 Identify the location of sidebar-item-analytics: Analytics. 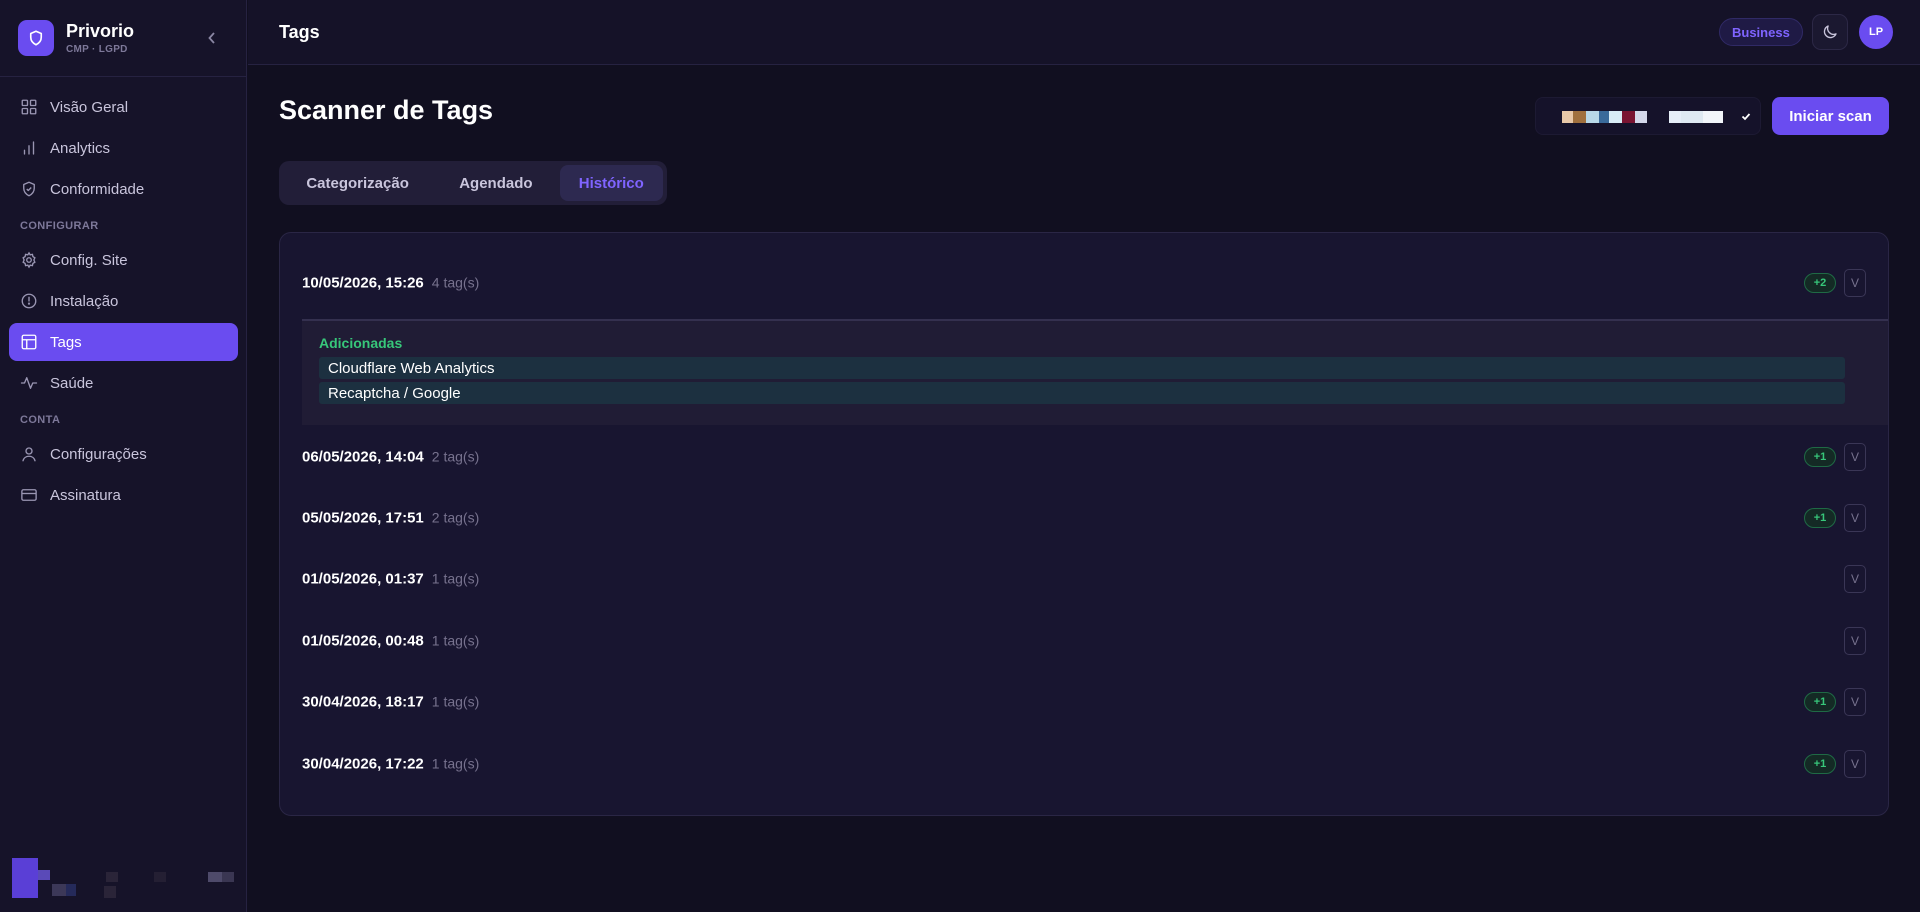
(123, 148).